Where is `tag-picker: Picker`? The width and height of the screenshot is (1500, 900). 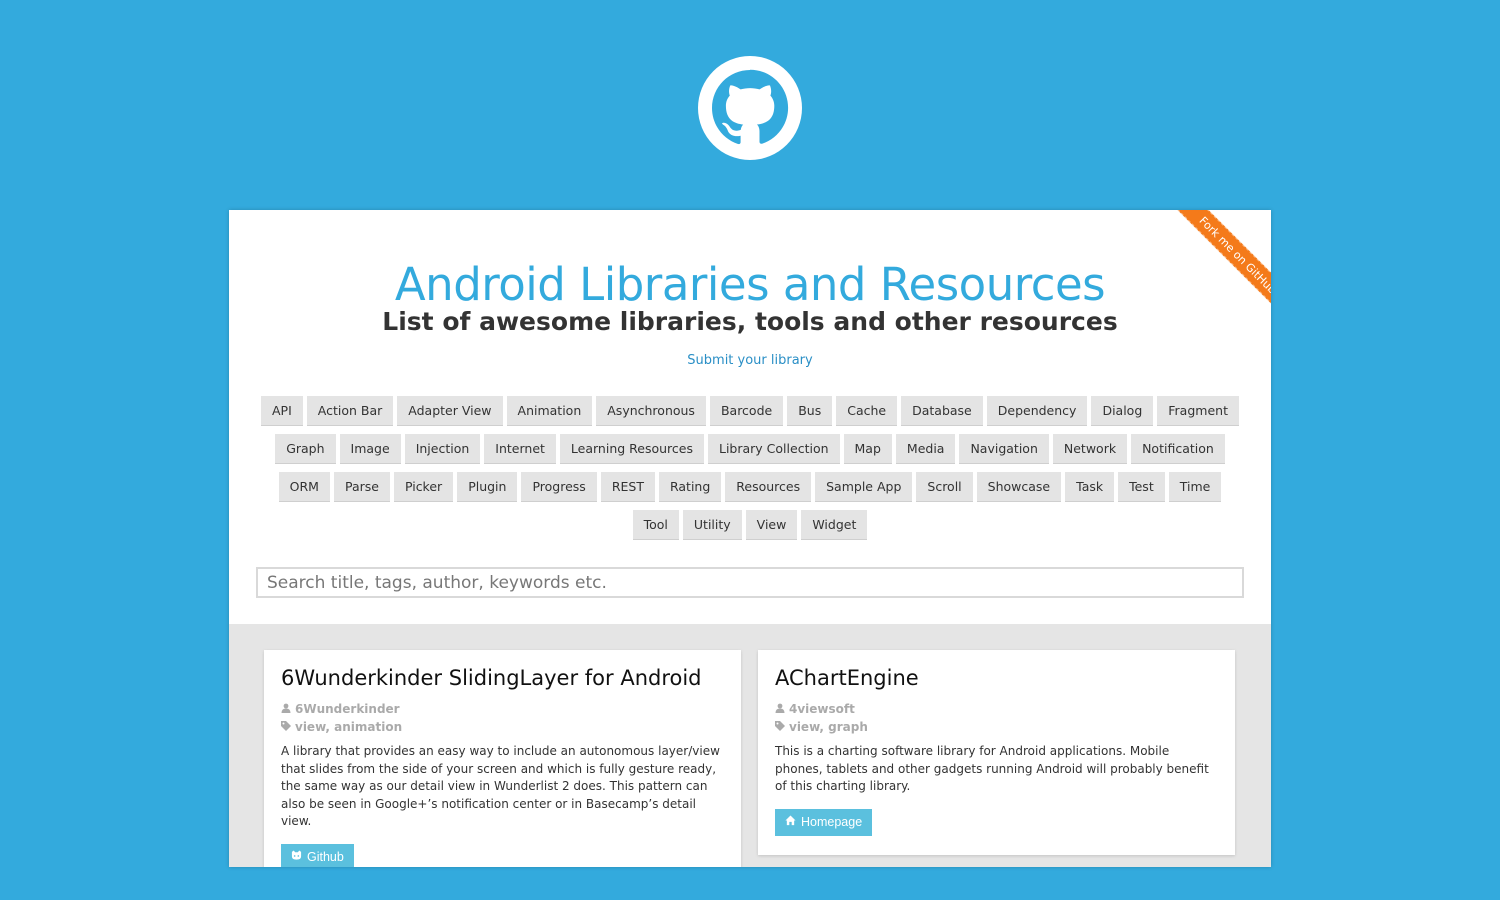
tag-picker: Picker is located at coordinates (423, 487).